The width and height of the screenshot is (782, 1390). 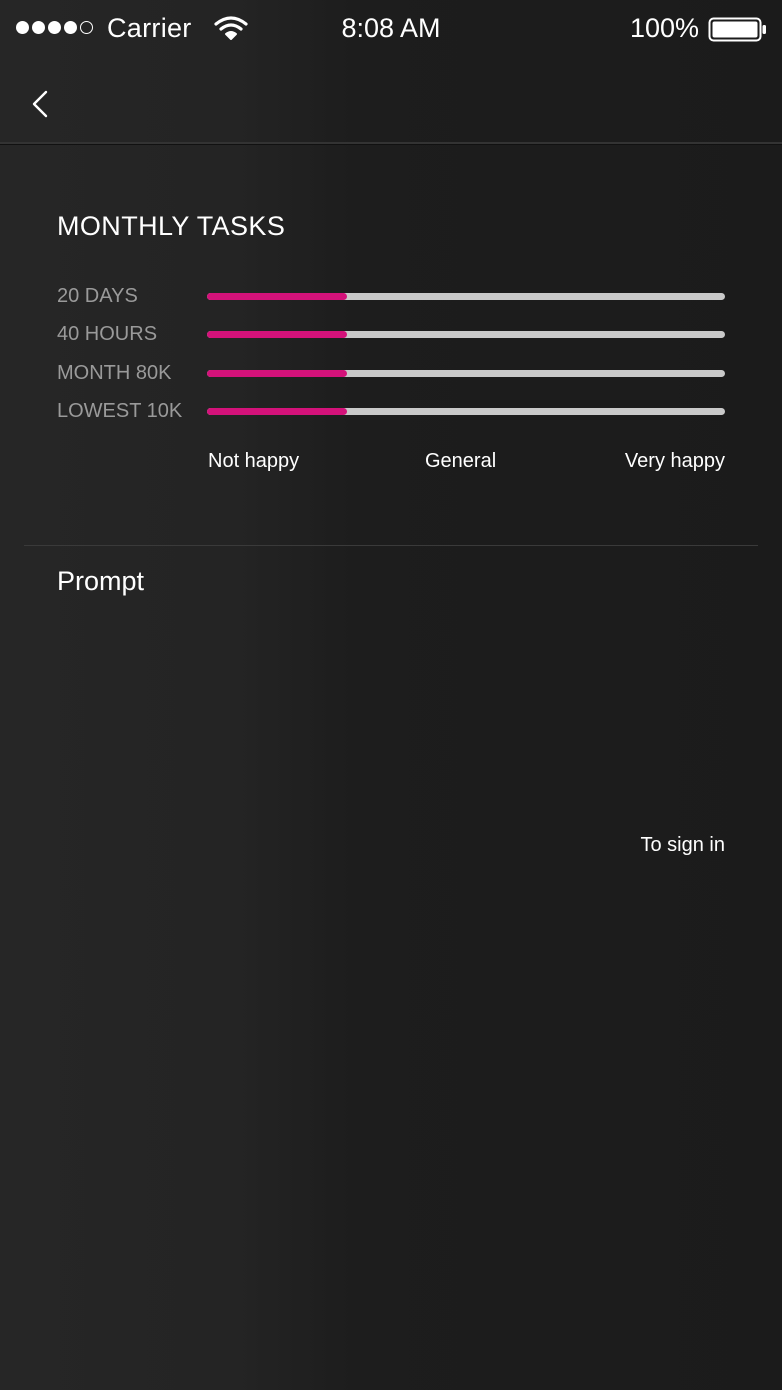 I want to click on task-label: 40 HOURS, so click(x=107, y=334).